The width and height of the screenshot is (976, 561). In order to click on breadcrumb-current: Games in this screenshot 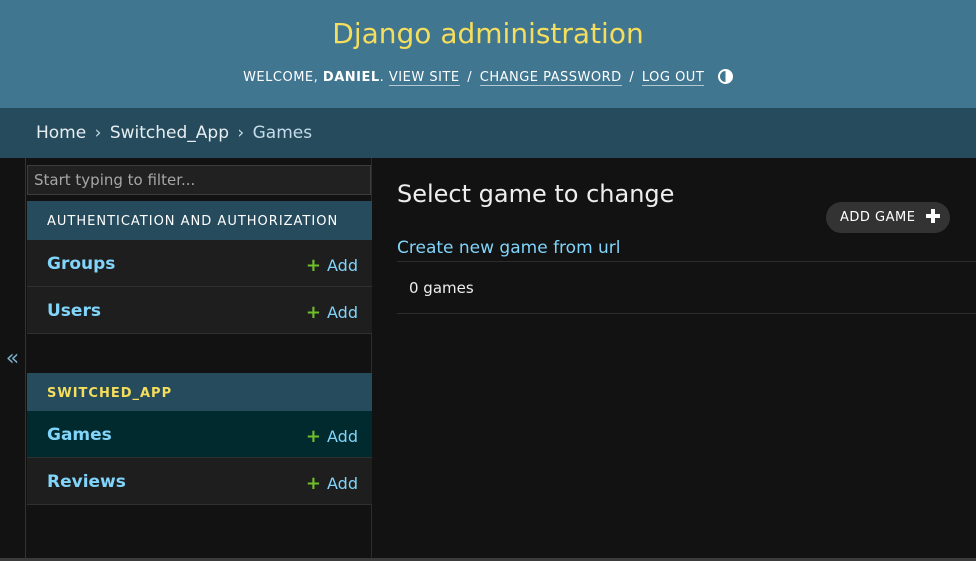, I will do `click(282, 133)`.